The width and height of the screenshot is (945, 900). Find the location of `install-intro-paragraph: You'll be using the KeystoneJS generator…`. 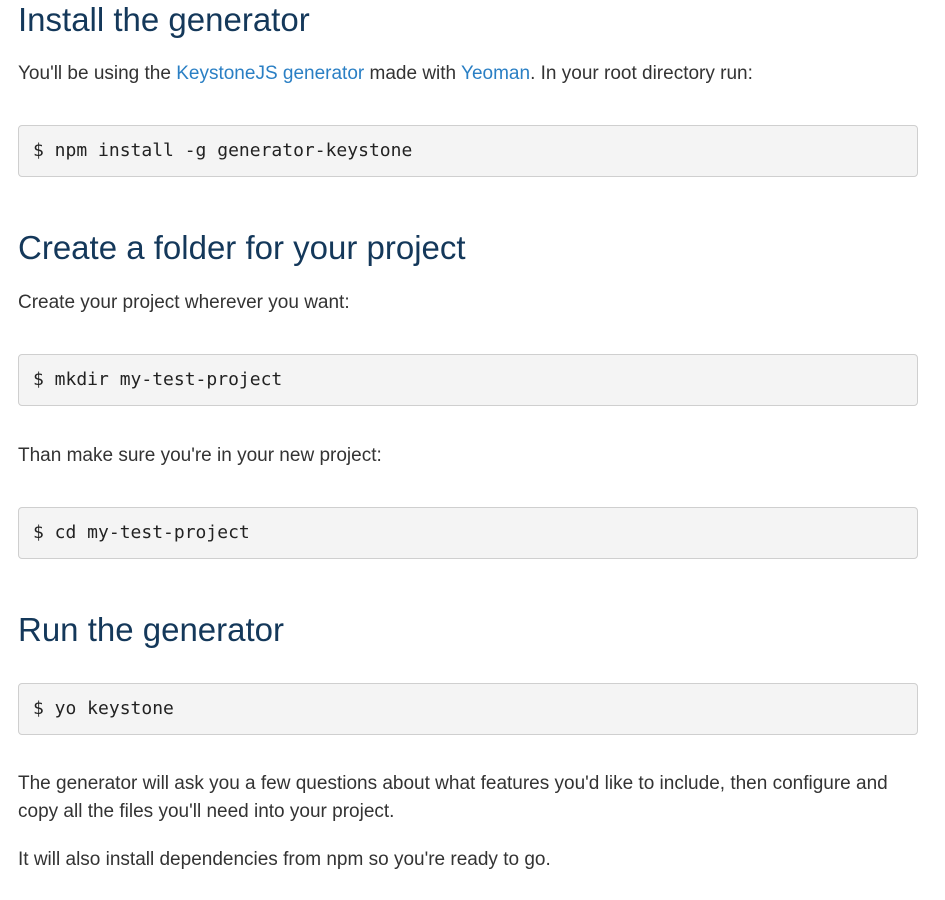

install-intro-paragraph: You'll be using the KeystoneJS generator… is located at coordinates (463, 74).